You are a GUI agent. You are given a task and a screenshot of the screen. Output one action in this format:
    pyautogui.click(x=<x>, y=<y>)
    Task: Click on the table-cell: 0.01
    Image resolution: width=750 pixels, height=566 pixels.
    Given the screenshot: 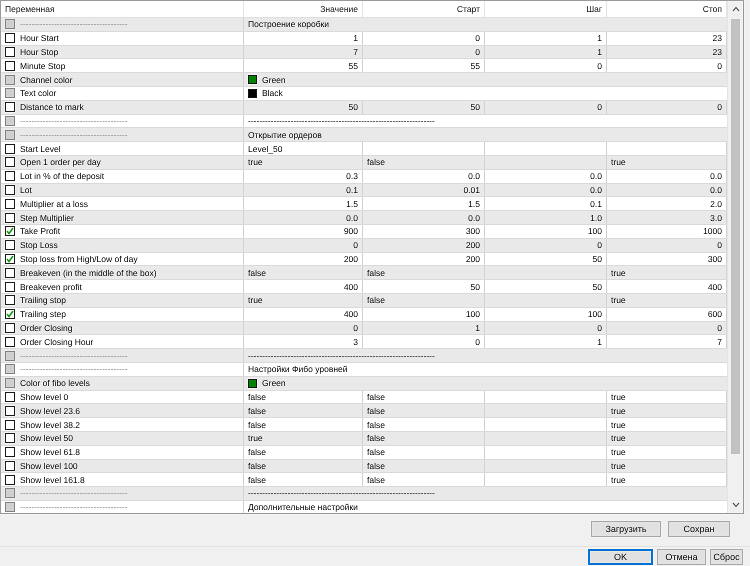 What is the action you would take?
    pyautogui.click(x=471, y=189)
    